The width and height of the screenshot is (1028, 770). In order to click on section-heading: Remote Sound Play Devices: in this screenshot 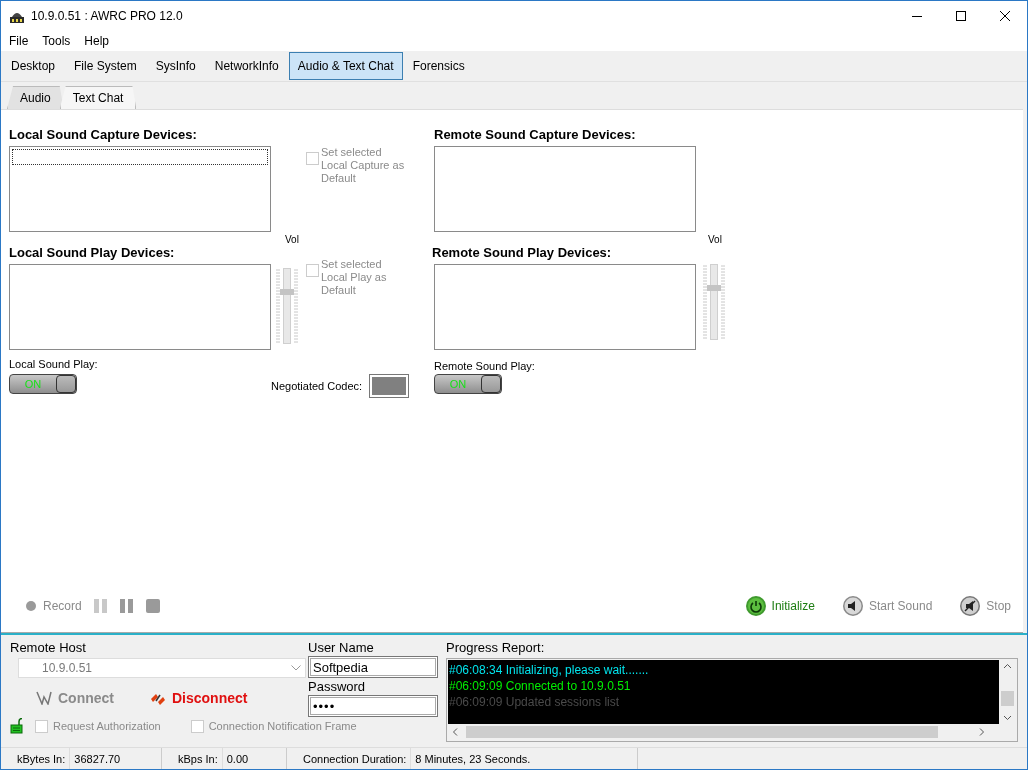, I will do `click(522, 253)`.